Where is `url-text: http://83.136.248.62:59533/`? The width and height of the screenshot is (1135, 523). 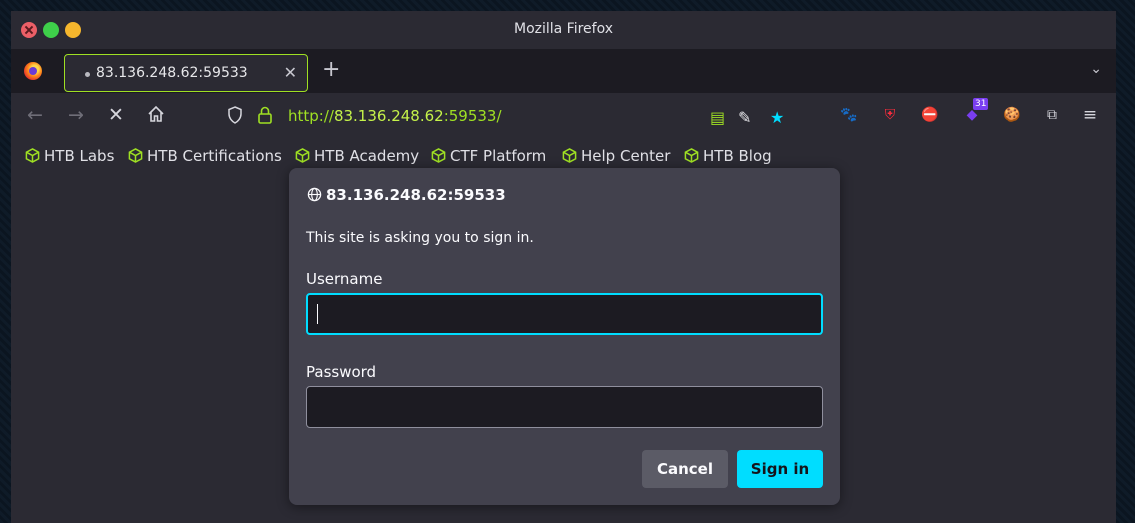 url-text: http://83.136.248.62:59533/ is located at coordinates (395, 116).